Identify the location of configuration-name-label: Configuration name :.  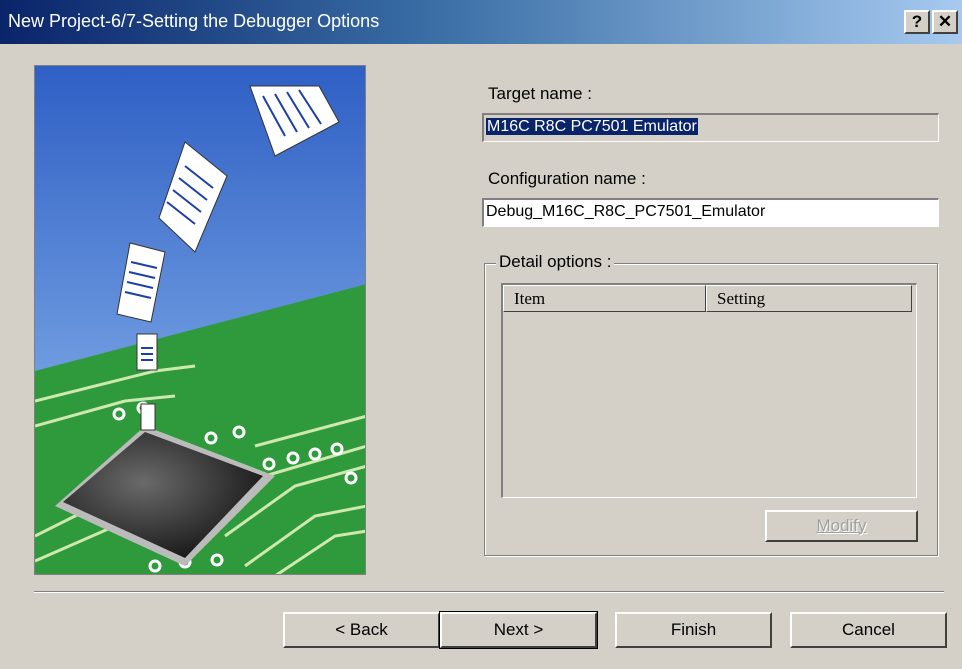
(567, 178).